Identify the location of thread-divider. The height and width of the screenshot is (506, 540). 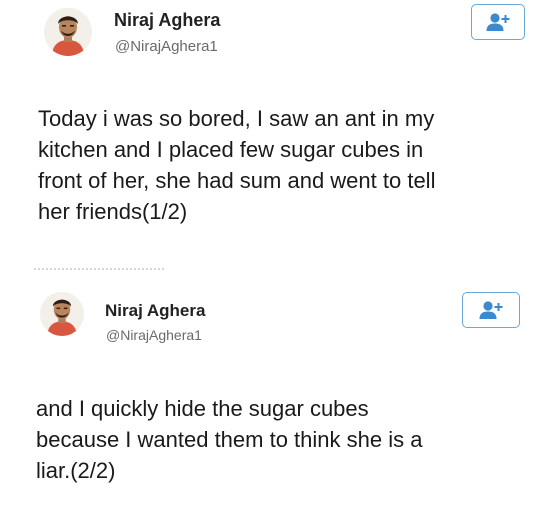
(99, 269).